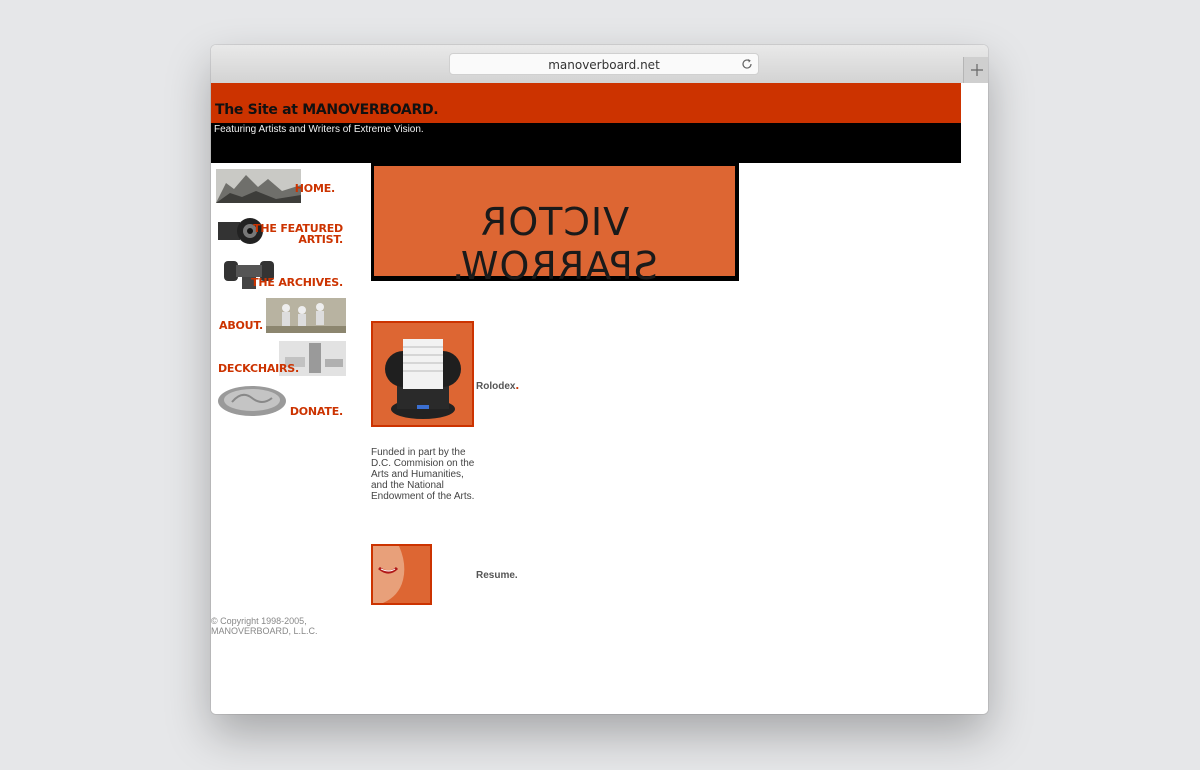  I want to click on new-tab-button, so click(975, 70).